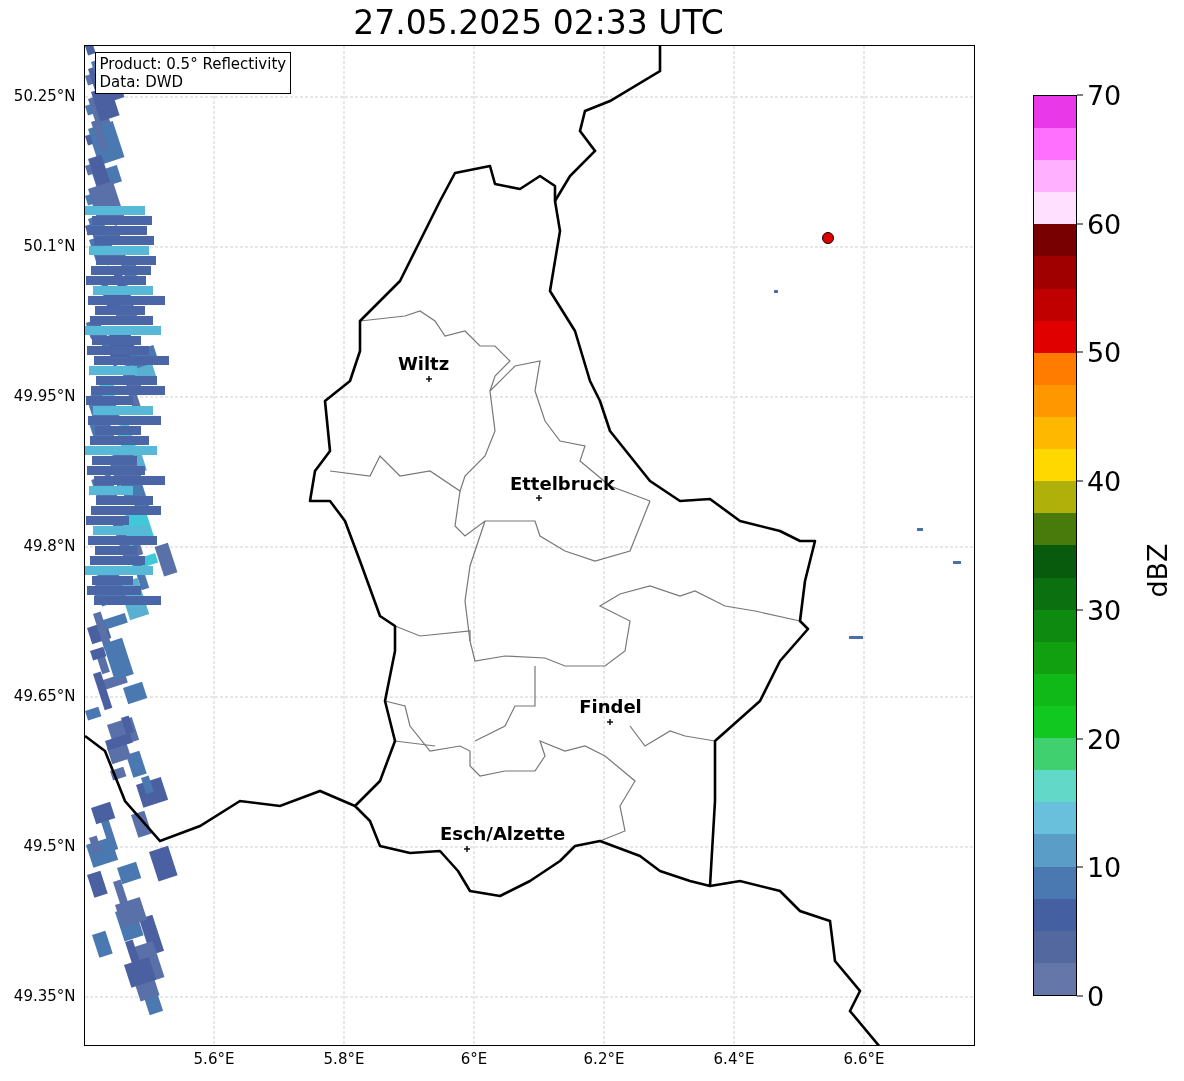 The image size is (1184, 1081). Describe the element at coordinates (44, 96) in the screenshot. I see `latitude-label: 50.25°N` at that location.